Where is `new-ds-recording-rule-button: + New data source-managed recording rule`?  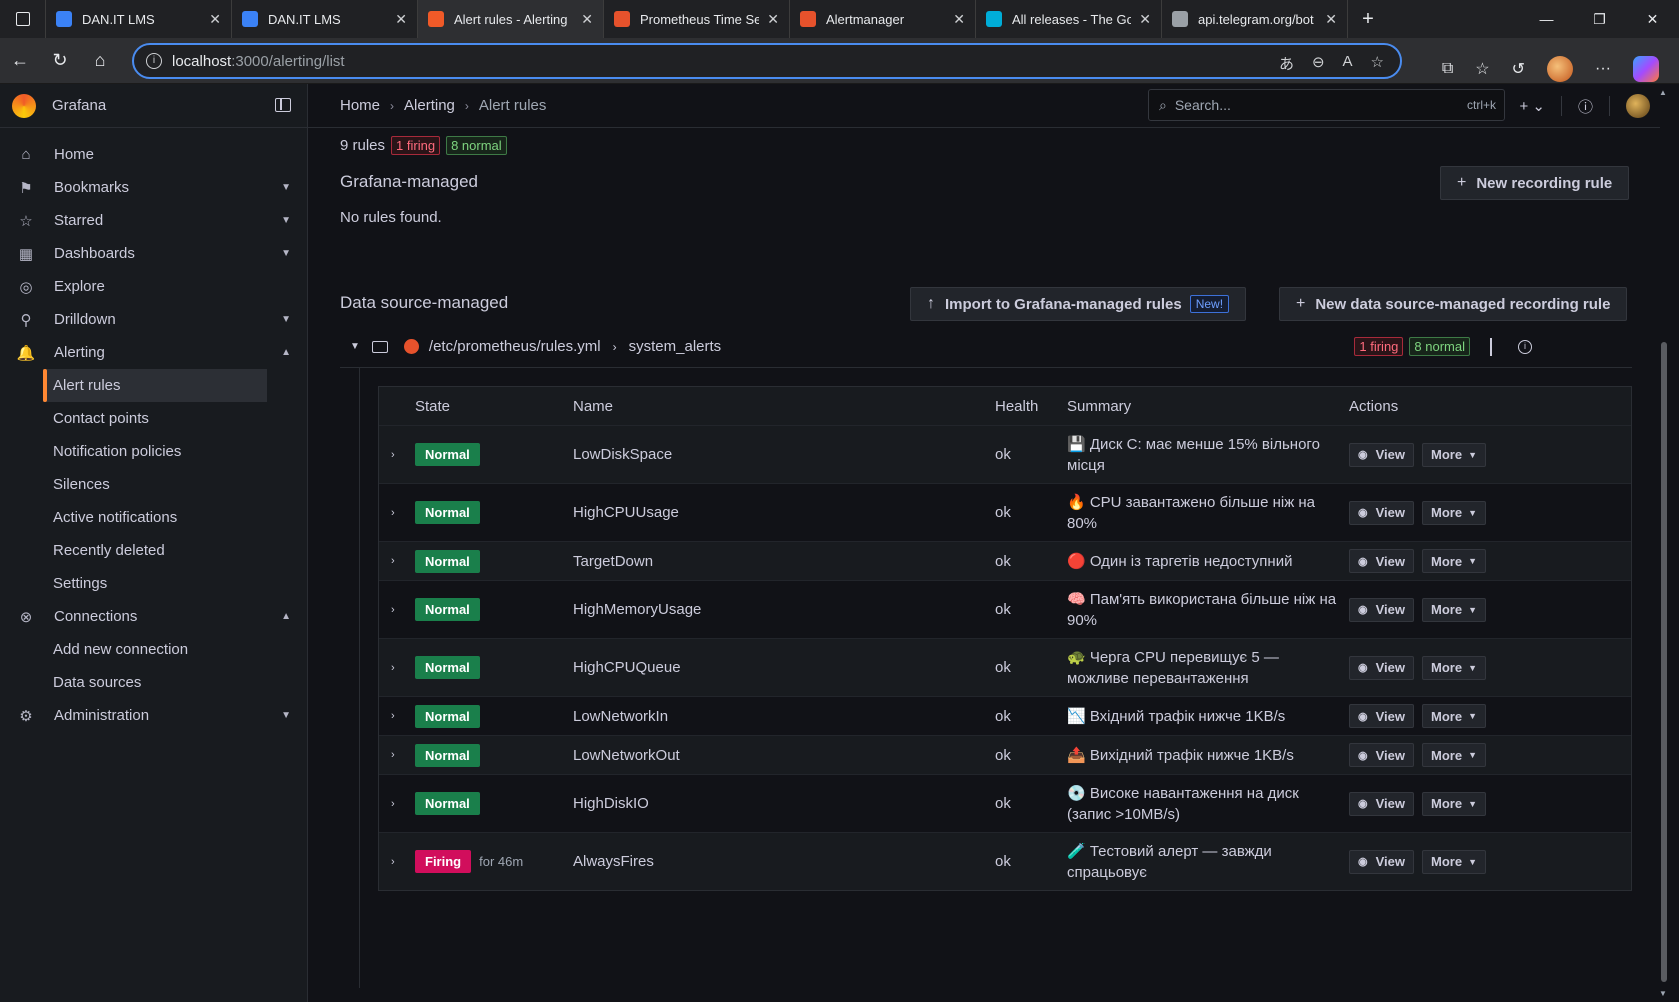 new-ds-recording-rule-button: + New data source-managed recording rule is located at coordinates (1453, 304).